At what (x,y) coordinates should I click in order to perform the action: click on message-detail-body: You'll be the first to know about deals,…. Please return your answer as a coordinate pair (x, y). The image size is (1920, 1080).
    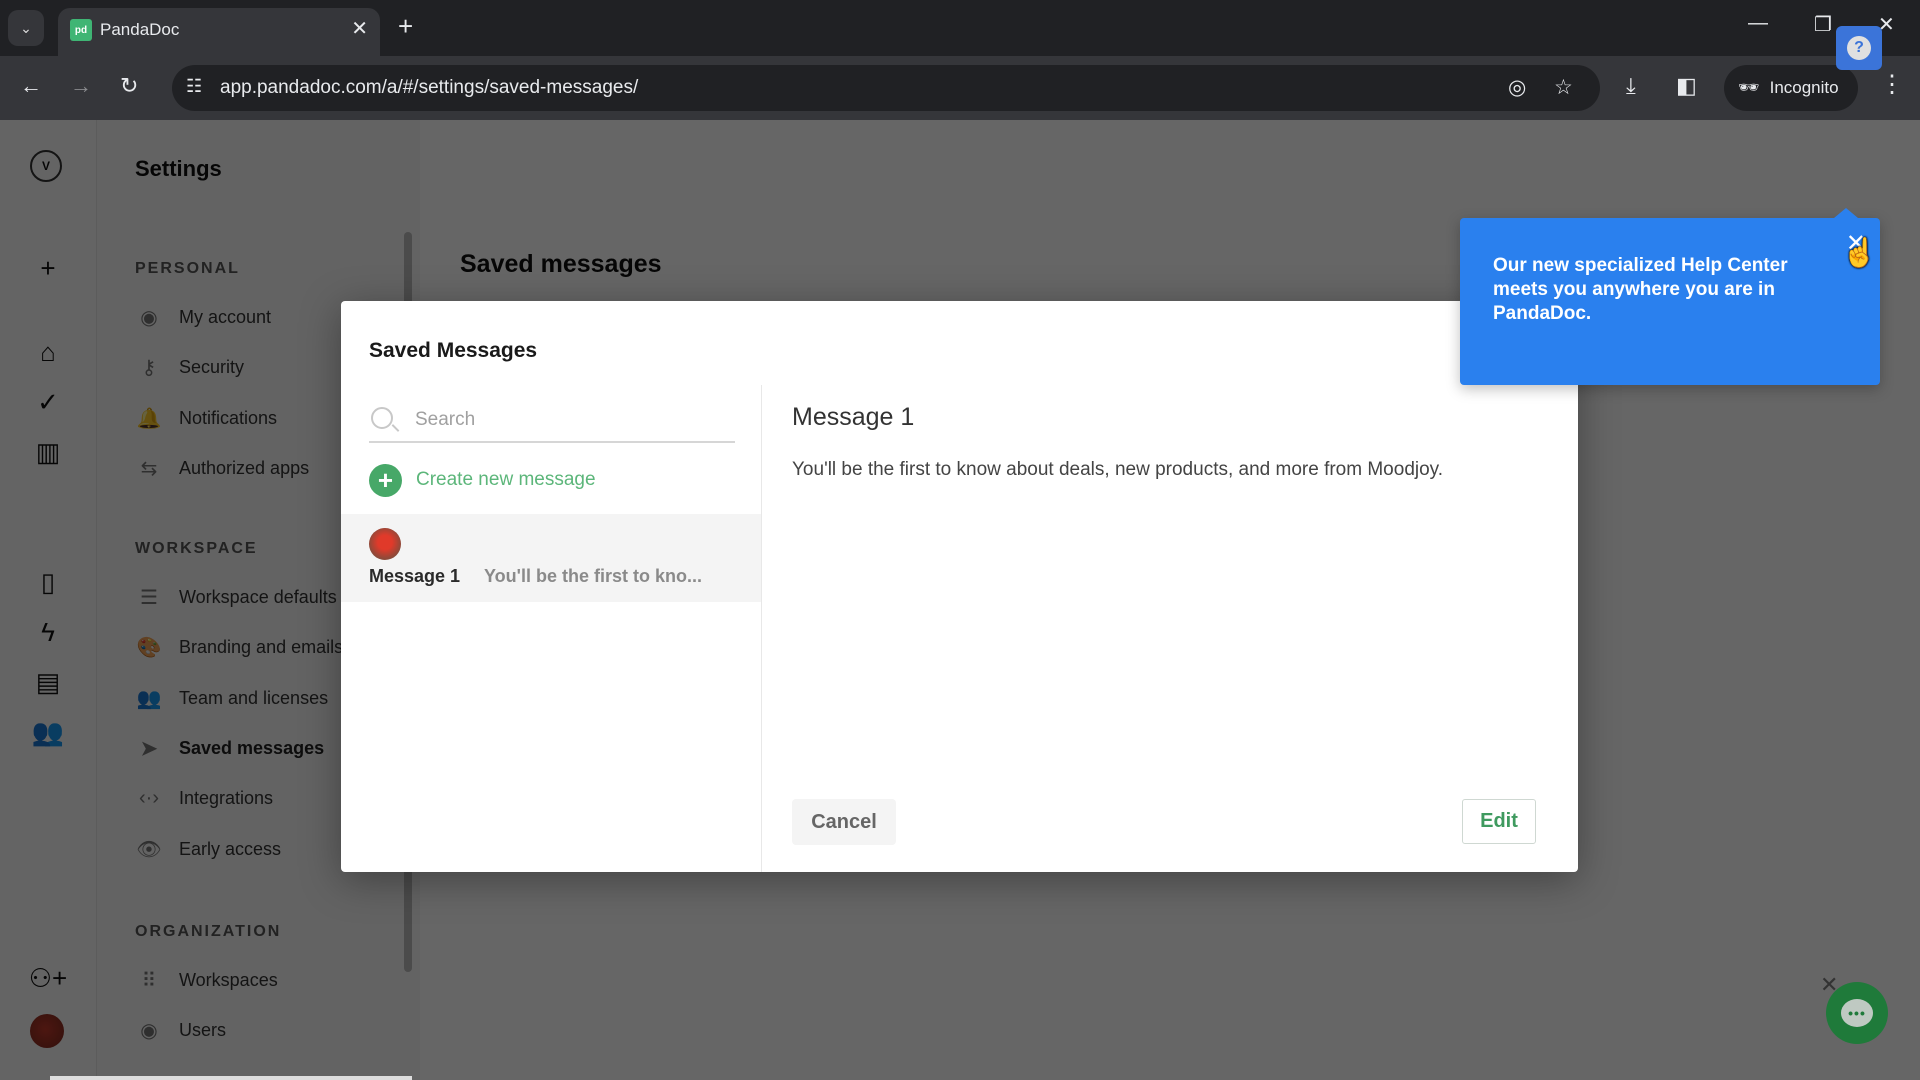
    Looking at the image, I should click on (1118, 469).